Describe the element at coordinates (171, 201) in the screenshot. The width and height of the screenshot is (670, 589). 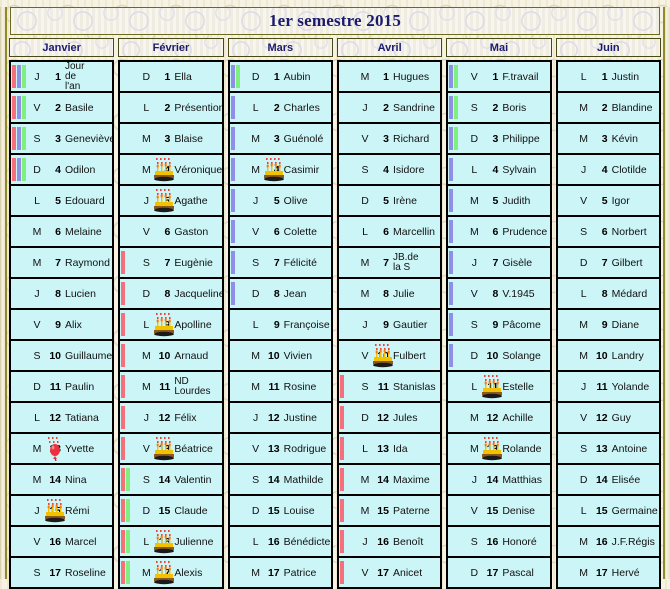
I see `day-cell: J 5 Agathe` at that location.